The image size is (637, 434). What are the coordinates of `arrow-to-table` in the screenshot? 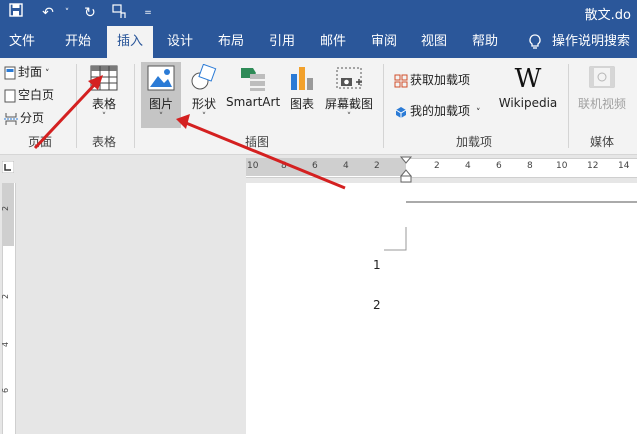 It's located at (68, 112).